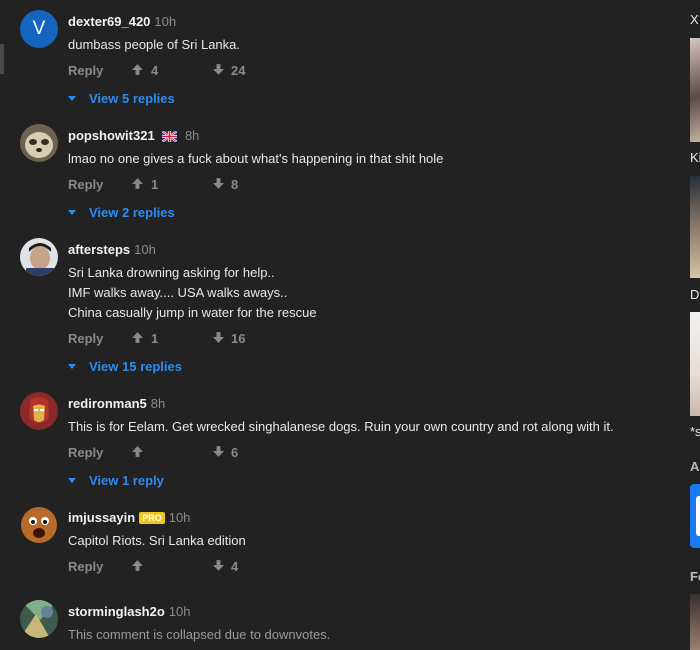 The height and width of the screenshot is (650, 700). I want to click on comment-line: dumbass people of Sri Lanka., so click(154, 44).